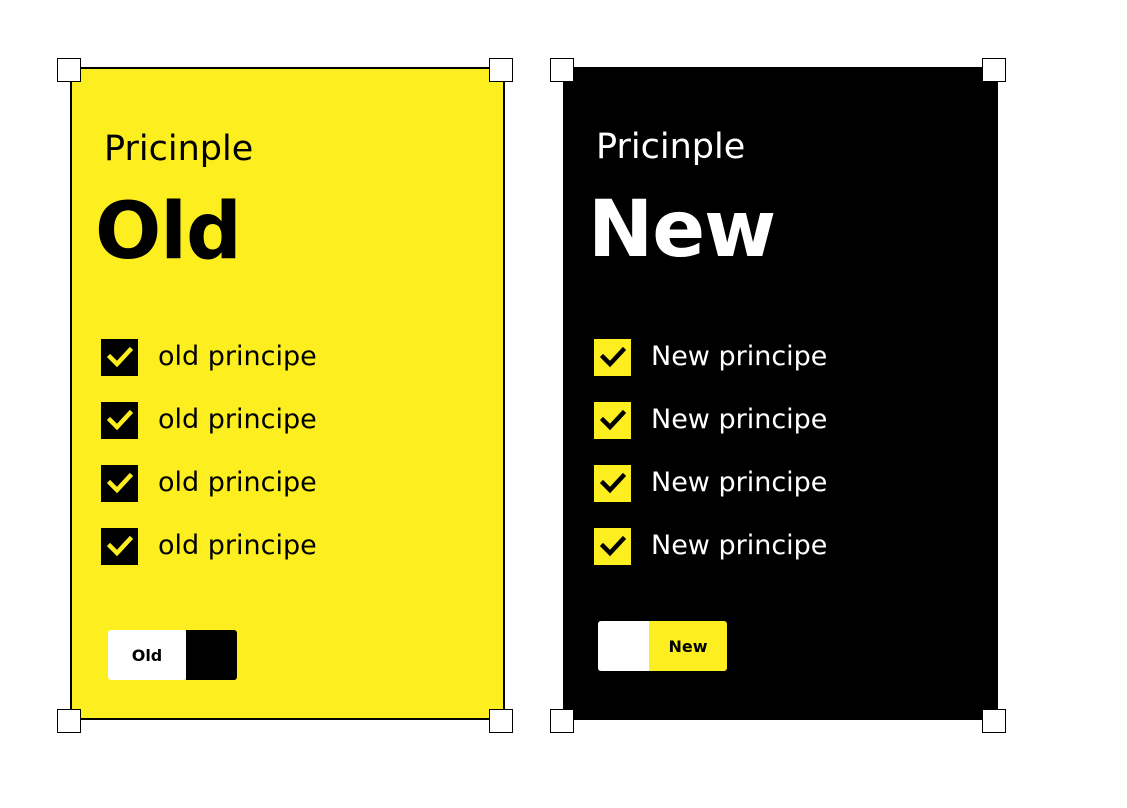  Describe the element at coordinates (168, 232) in the screenshot. I see `card-title: Old` at that location.